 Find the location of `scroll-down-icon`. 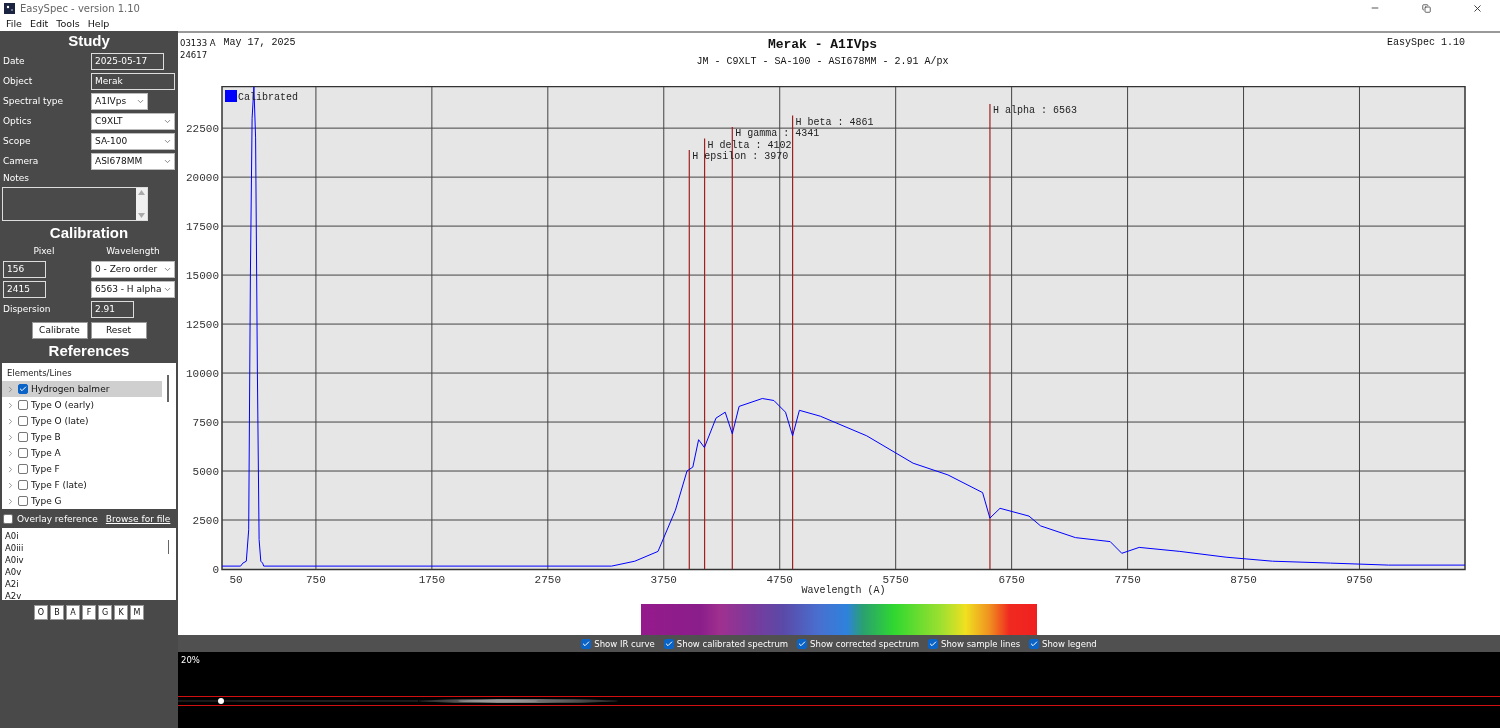

scroll-down-icon is located at coordinates (141, 215).